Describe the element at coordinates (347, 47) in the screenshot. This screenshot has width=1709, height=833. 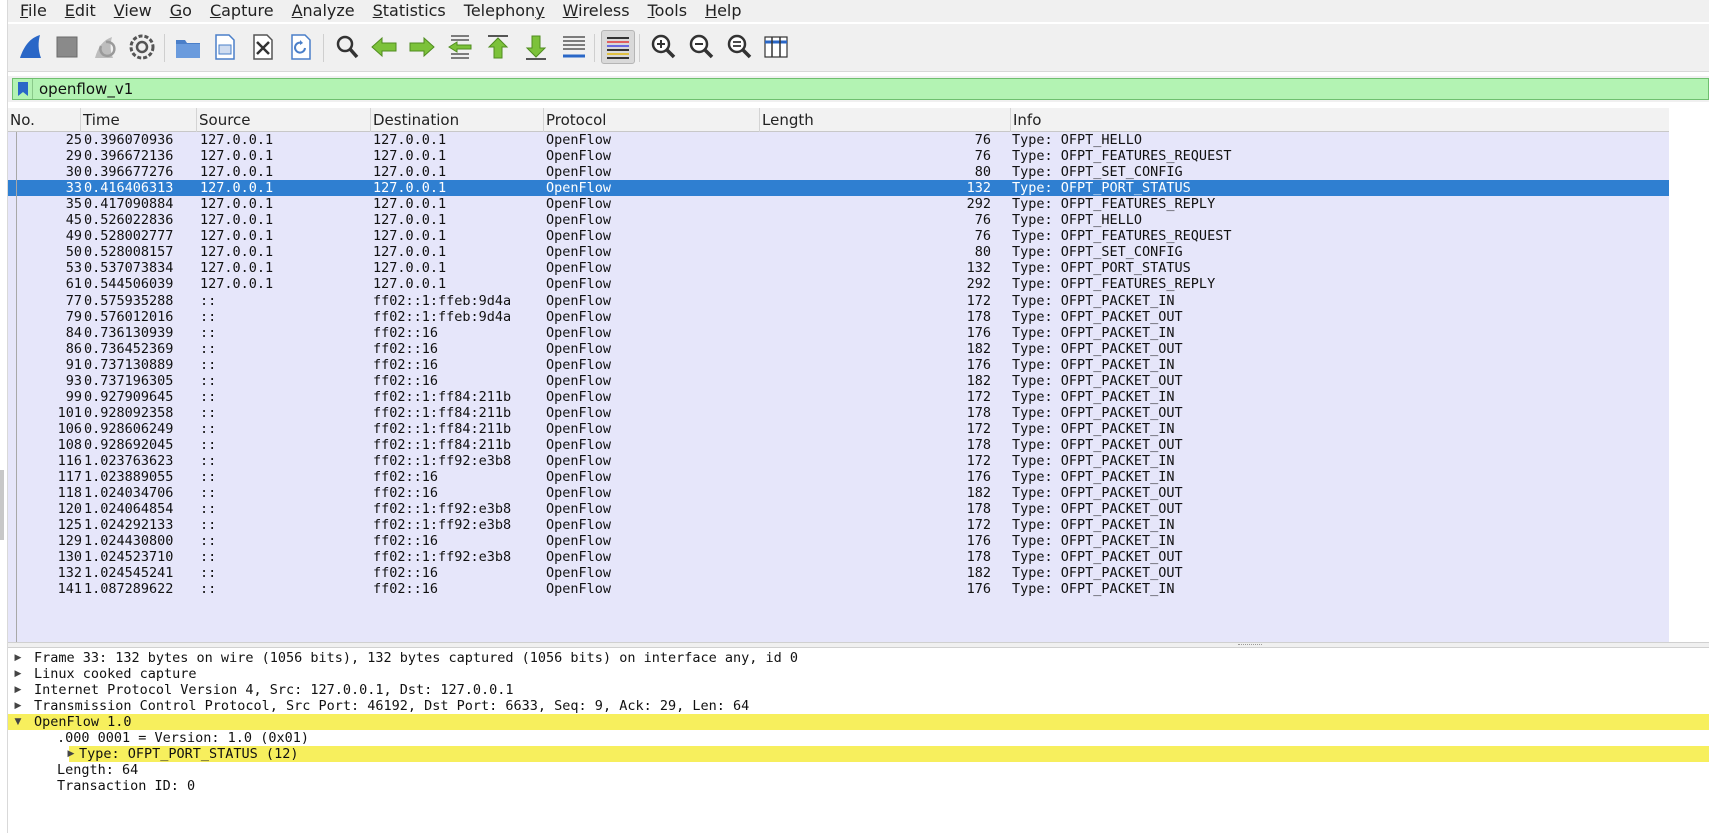
I see `find-packet-magnifier-icon` at that location.